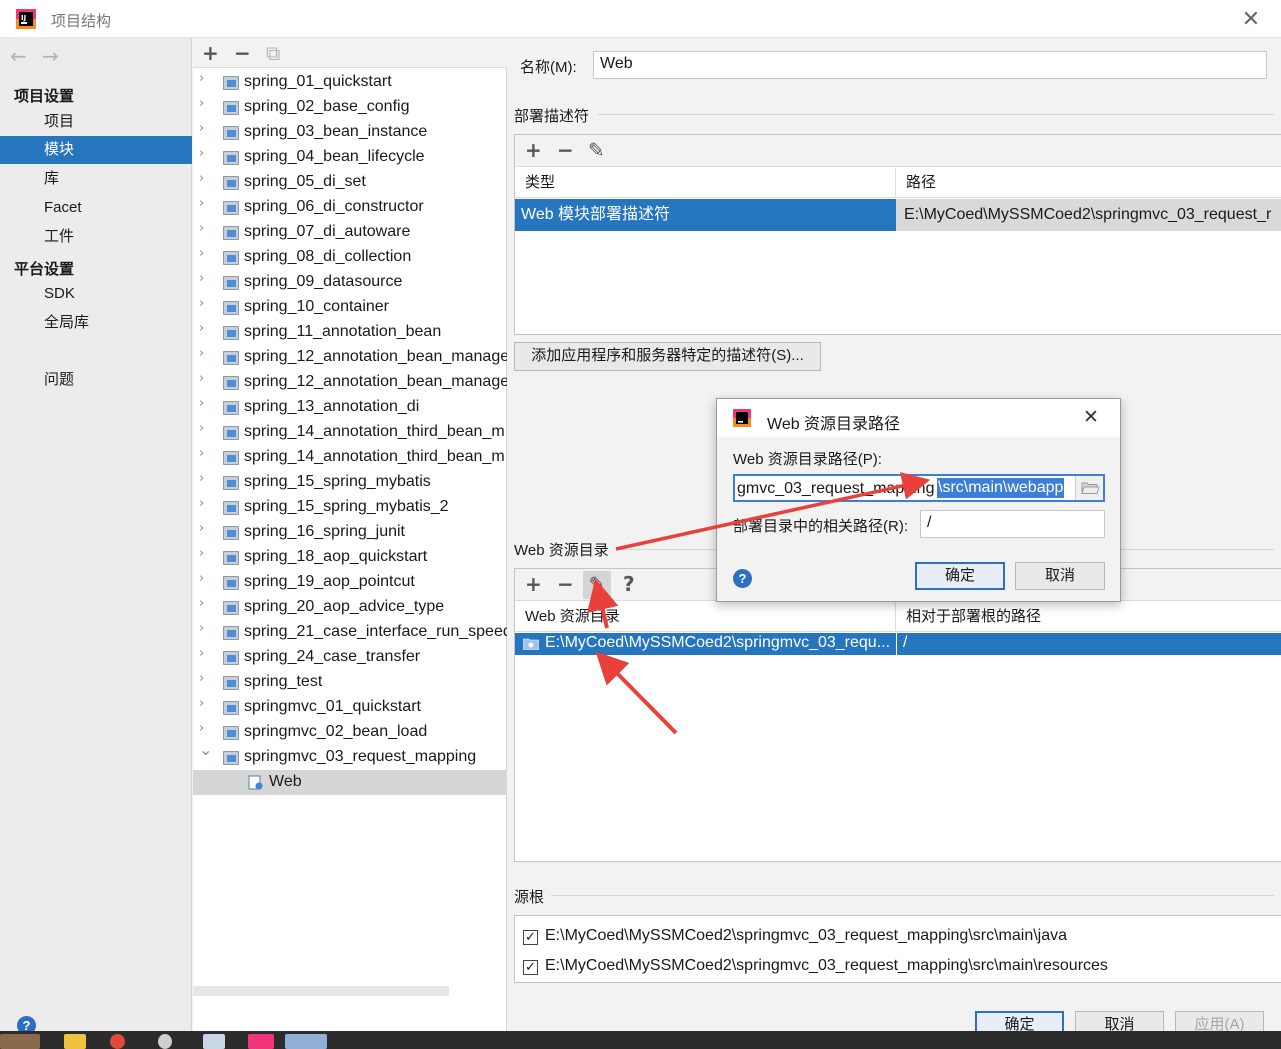  I want to click on nav-item-problems: 问题, so click(96, 380).